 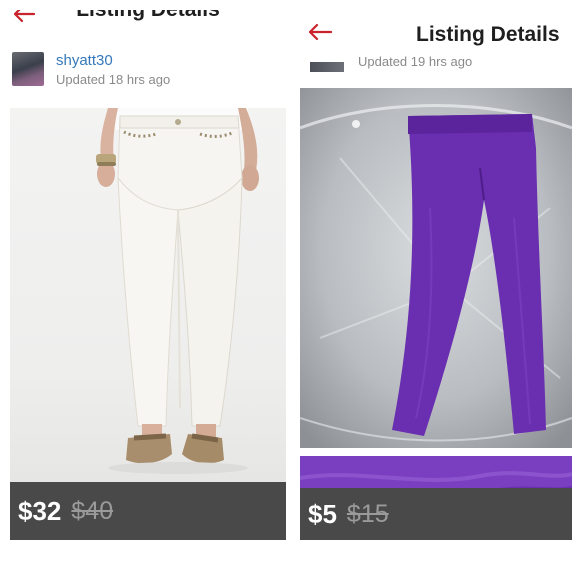 I want to click on current-price: $5, so click(x=322, y=513).